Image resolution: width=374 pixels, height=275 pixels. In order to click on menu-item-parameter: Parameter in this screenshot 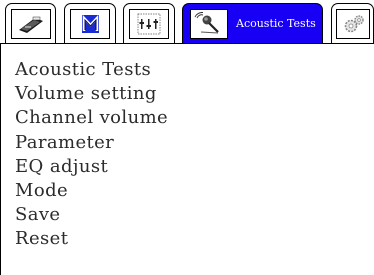, I will do `click(91, 143)`.